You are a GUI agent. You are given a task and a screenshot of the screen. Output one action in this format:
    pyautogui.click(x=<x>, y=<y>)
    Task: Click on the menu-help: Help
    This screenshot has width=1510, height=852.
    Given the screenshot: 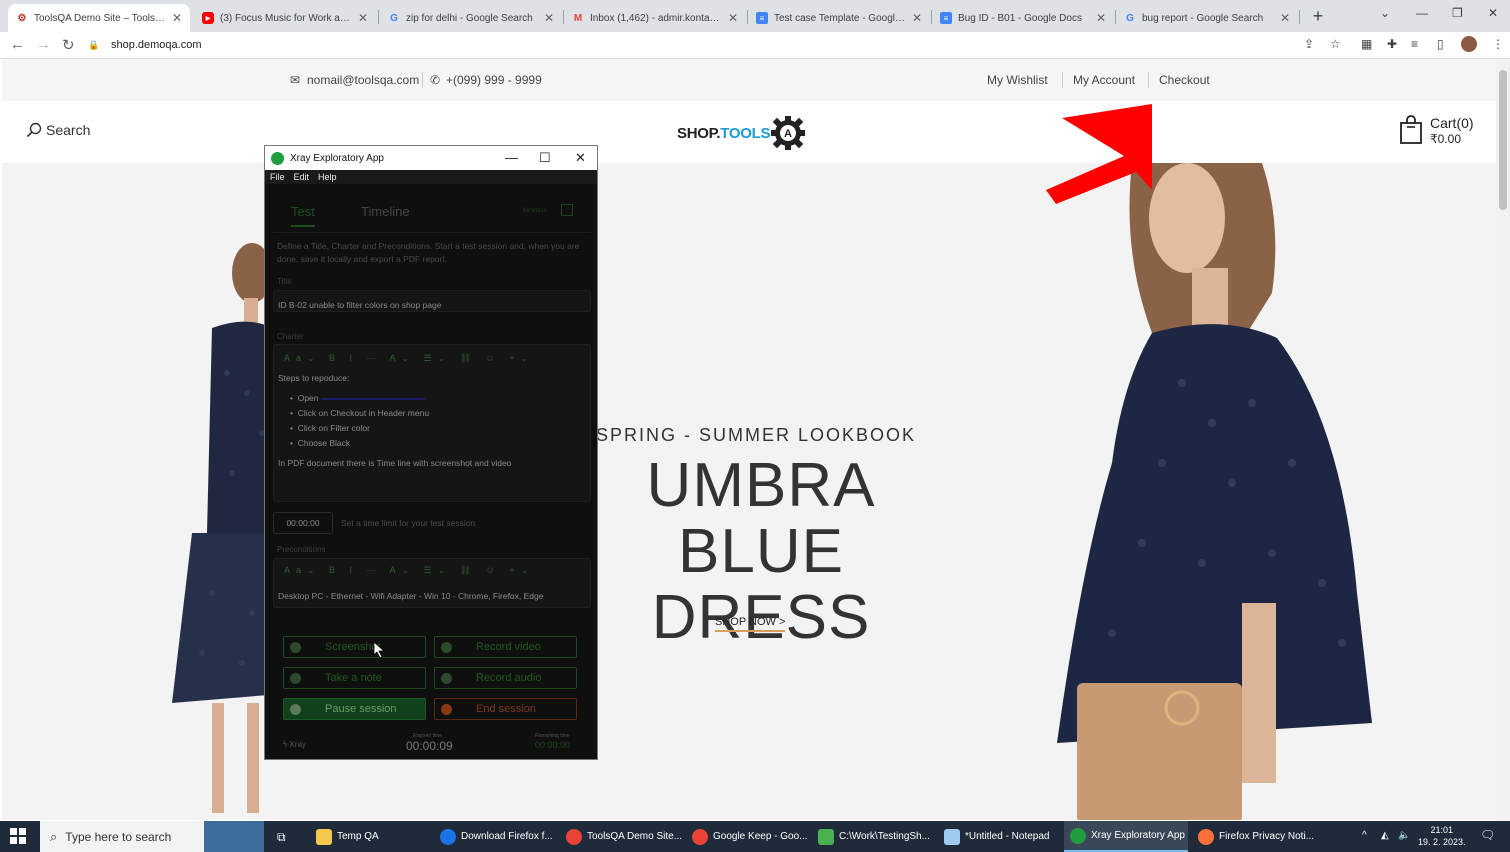 What is the action you would take?
    pyautogui.click(x=327, y=177)
    